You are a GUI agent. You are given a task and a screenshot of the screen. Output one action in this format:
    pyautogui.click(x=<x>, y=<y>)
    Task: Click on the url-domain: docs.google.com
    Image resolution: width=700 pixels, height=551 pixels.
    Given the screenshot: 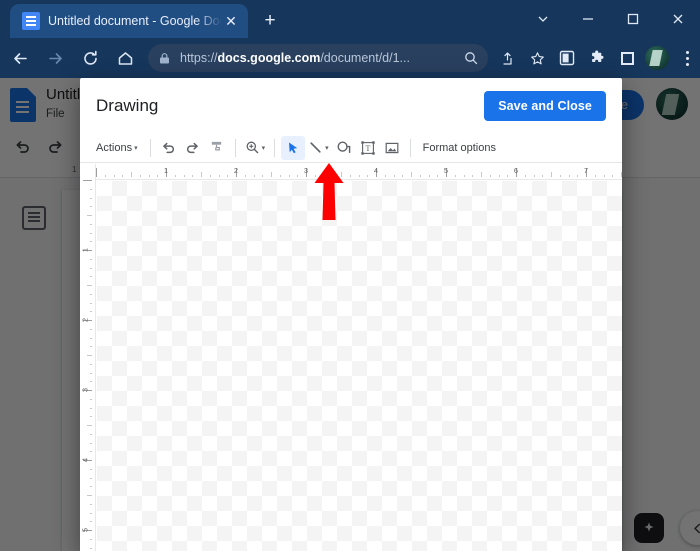 What is the action you would take?
    pyautogui.click(x=269, y=58)
    